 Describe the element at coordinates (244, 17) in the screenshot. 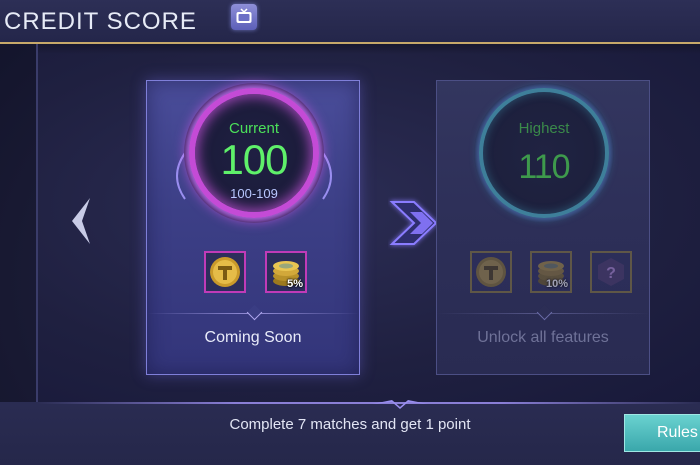

I see `tv-icon` at that location.